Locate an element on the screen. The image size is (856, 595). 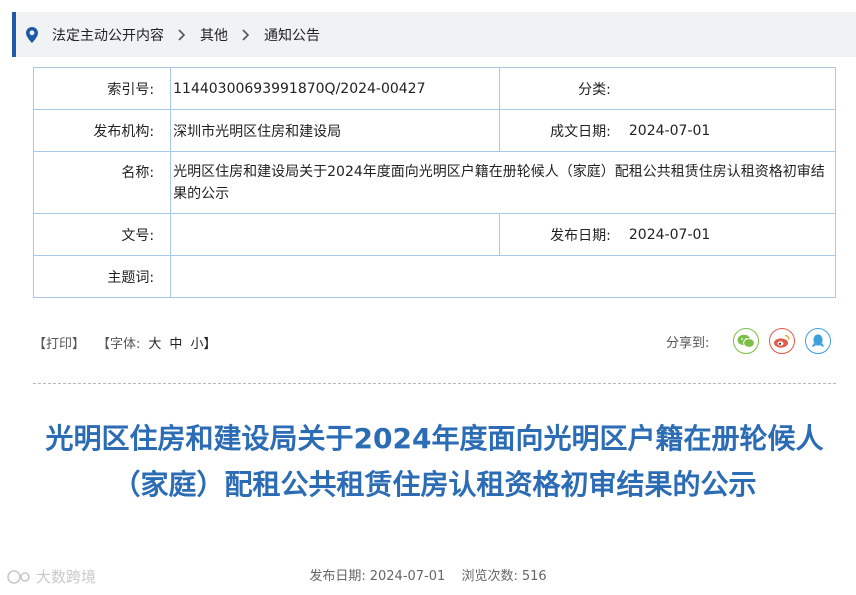
print-button: 【打印】 is located at coordinates (59, 342).